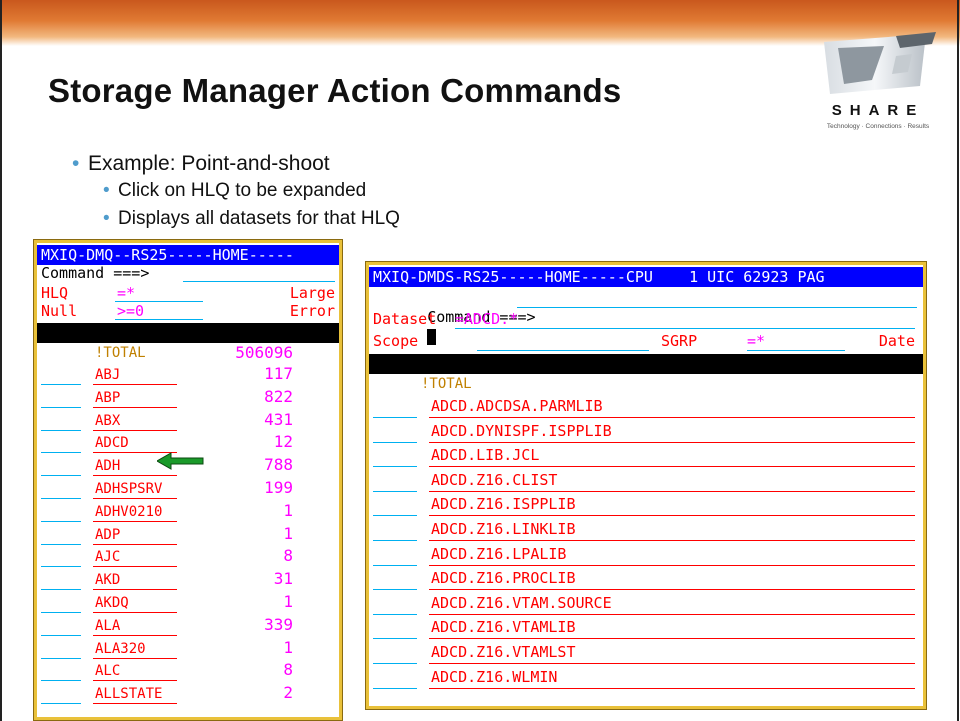 The width and height of the screenshot is (960, 721). What do you see at coordinates (188, 255) in the screenshot?
I see `left-header-bar: MXIQ-DMQ--RS25-----HOME-----` at bounding box center [188, 255].